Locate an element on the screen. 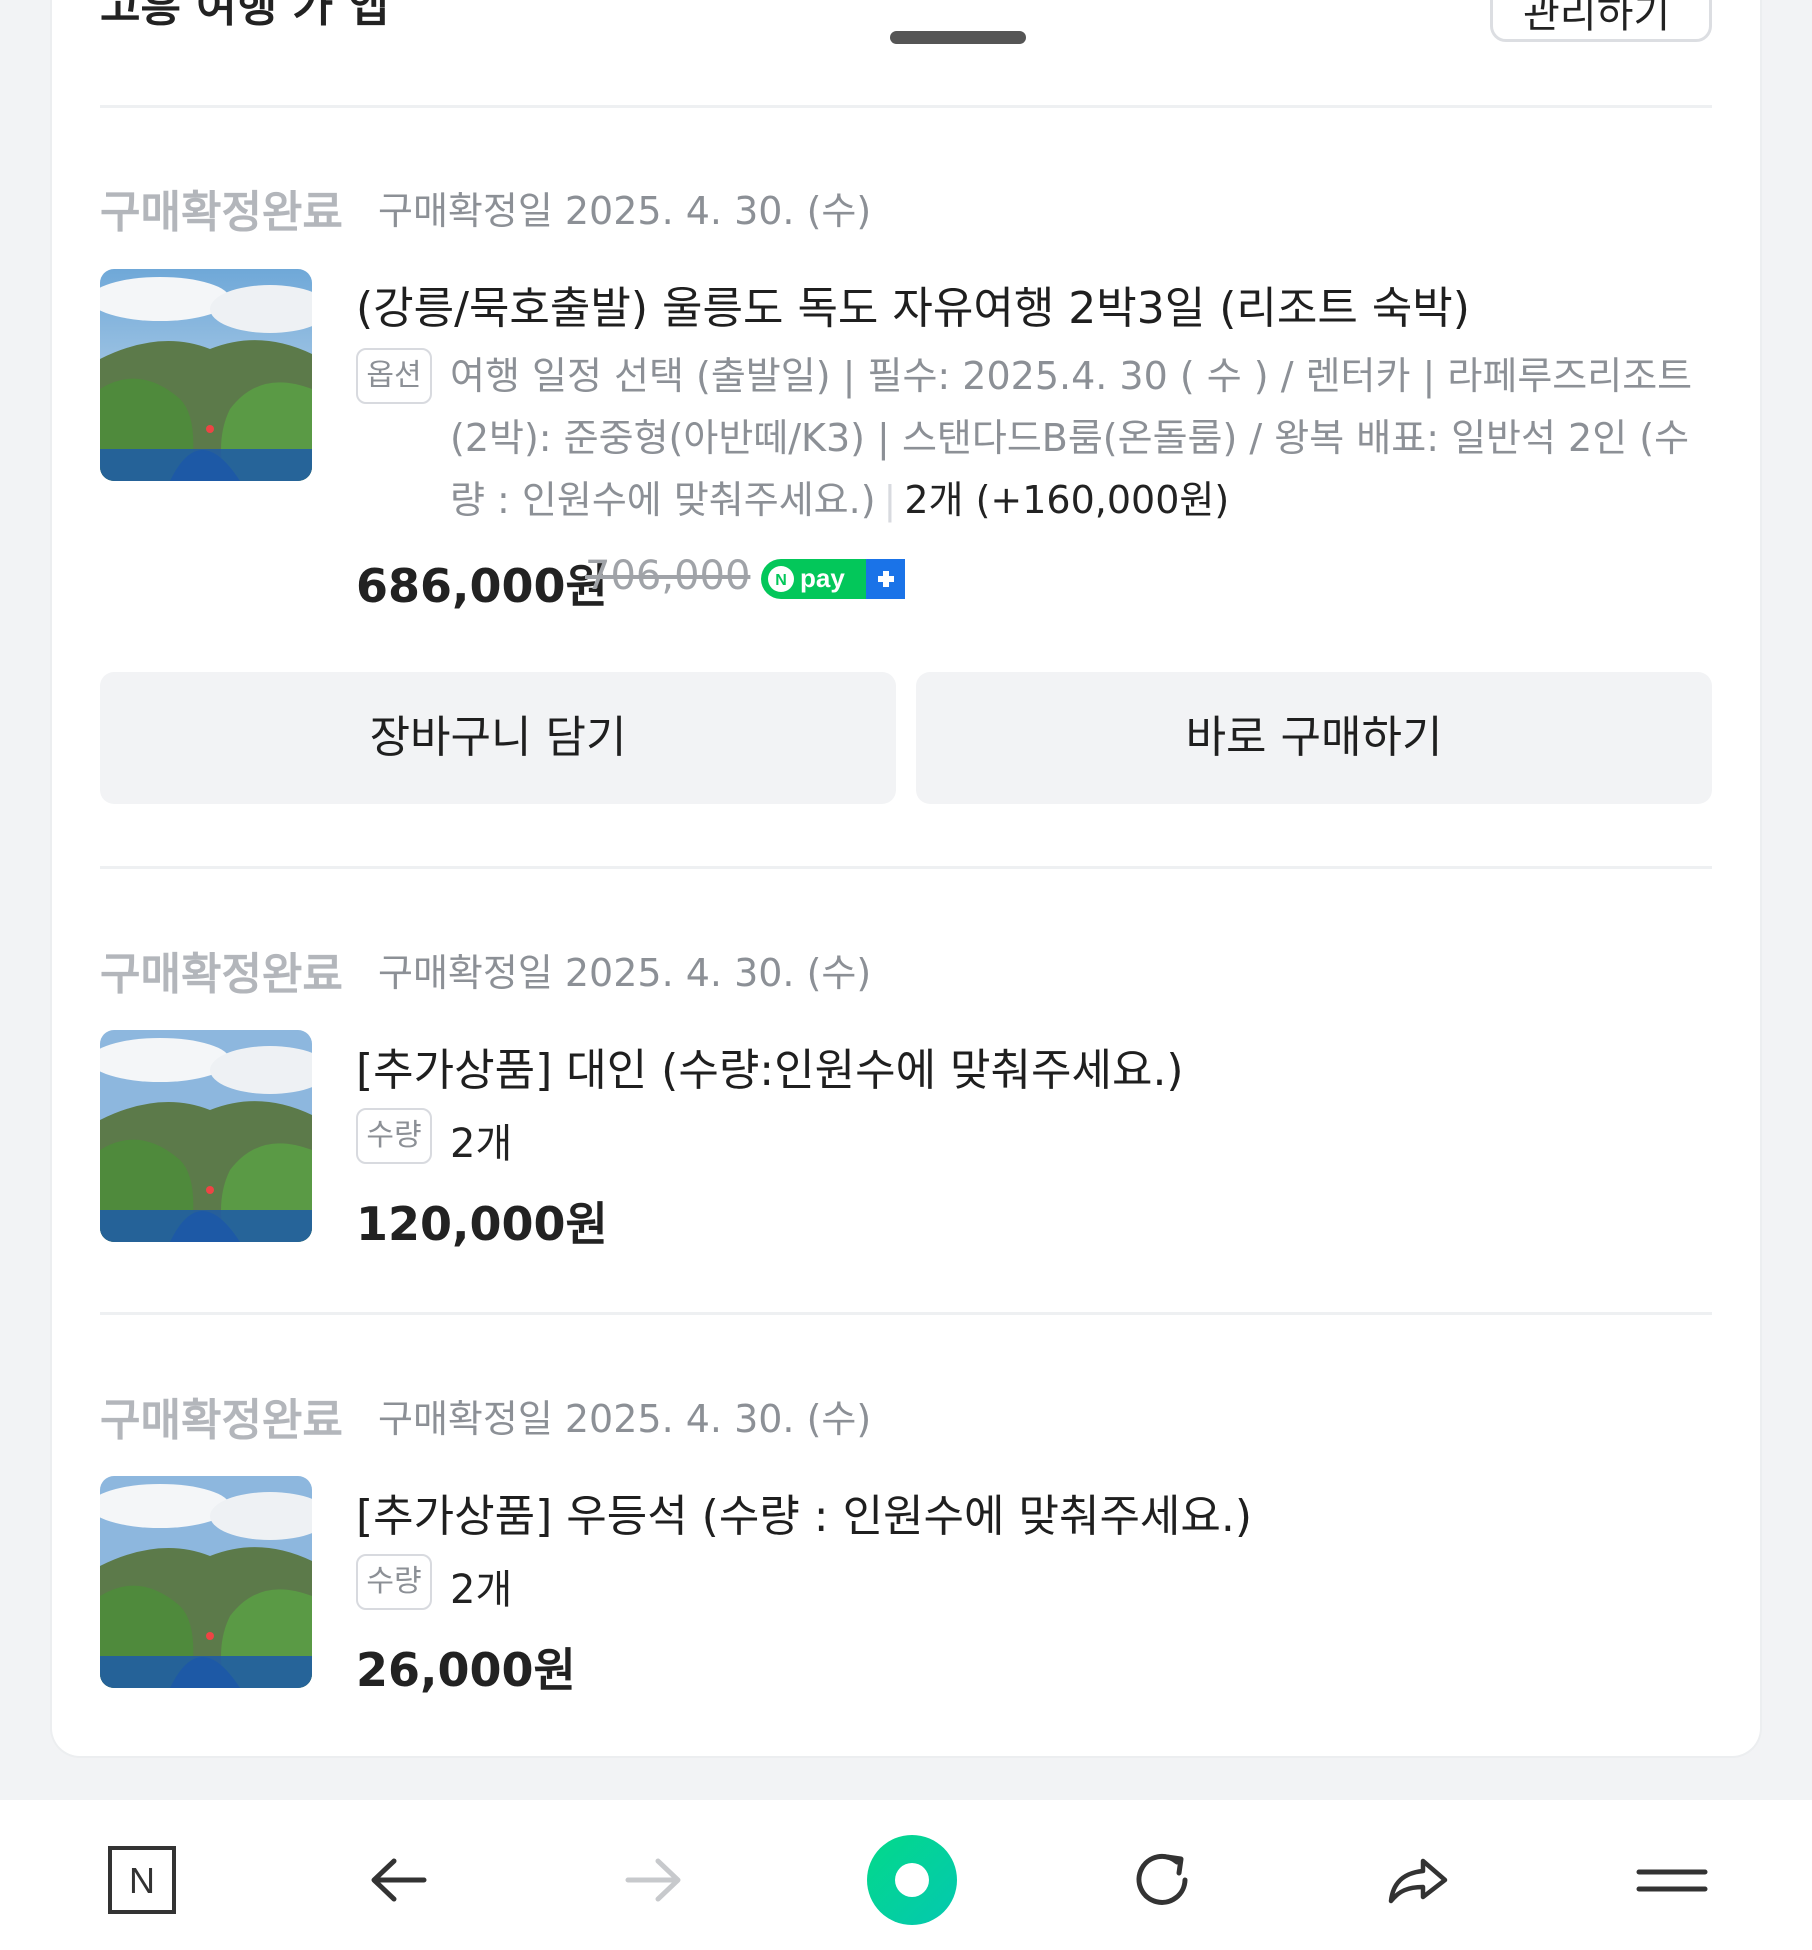 Image resolution: width=1812 pixels, height=1950 pixels. add-to-cart-button: 장바구니 담기 is located at coordinates (498, 738).